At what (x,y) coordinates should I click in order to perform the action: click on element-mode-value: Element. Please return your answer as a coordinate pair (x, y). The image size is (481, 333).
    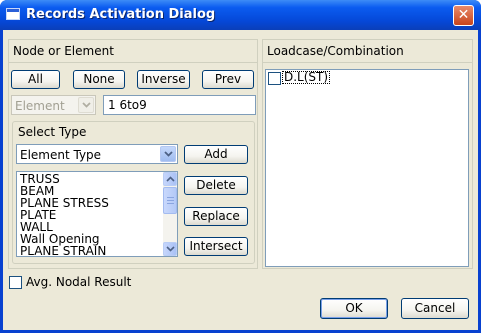
    Looking at the image, I should click on (40, 106).